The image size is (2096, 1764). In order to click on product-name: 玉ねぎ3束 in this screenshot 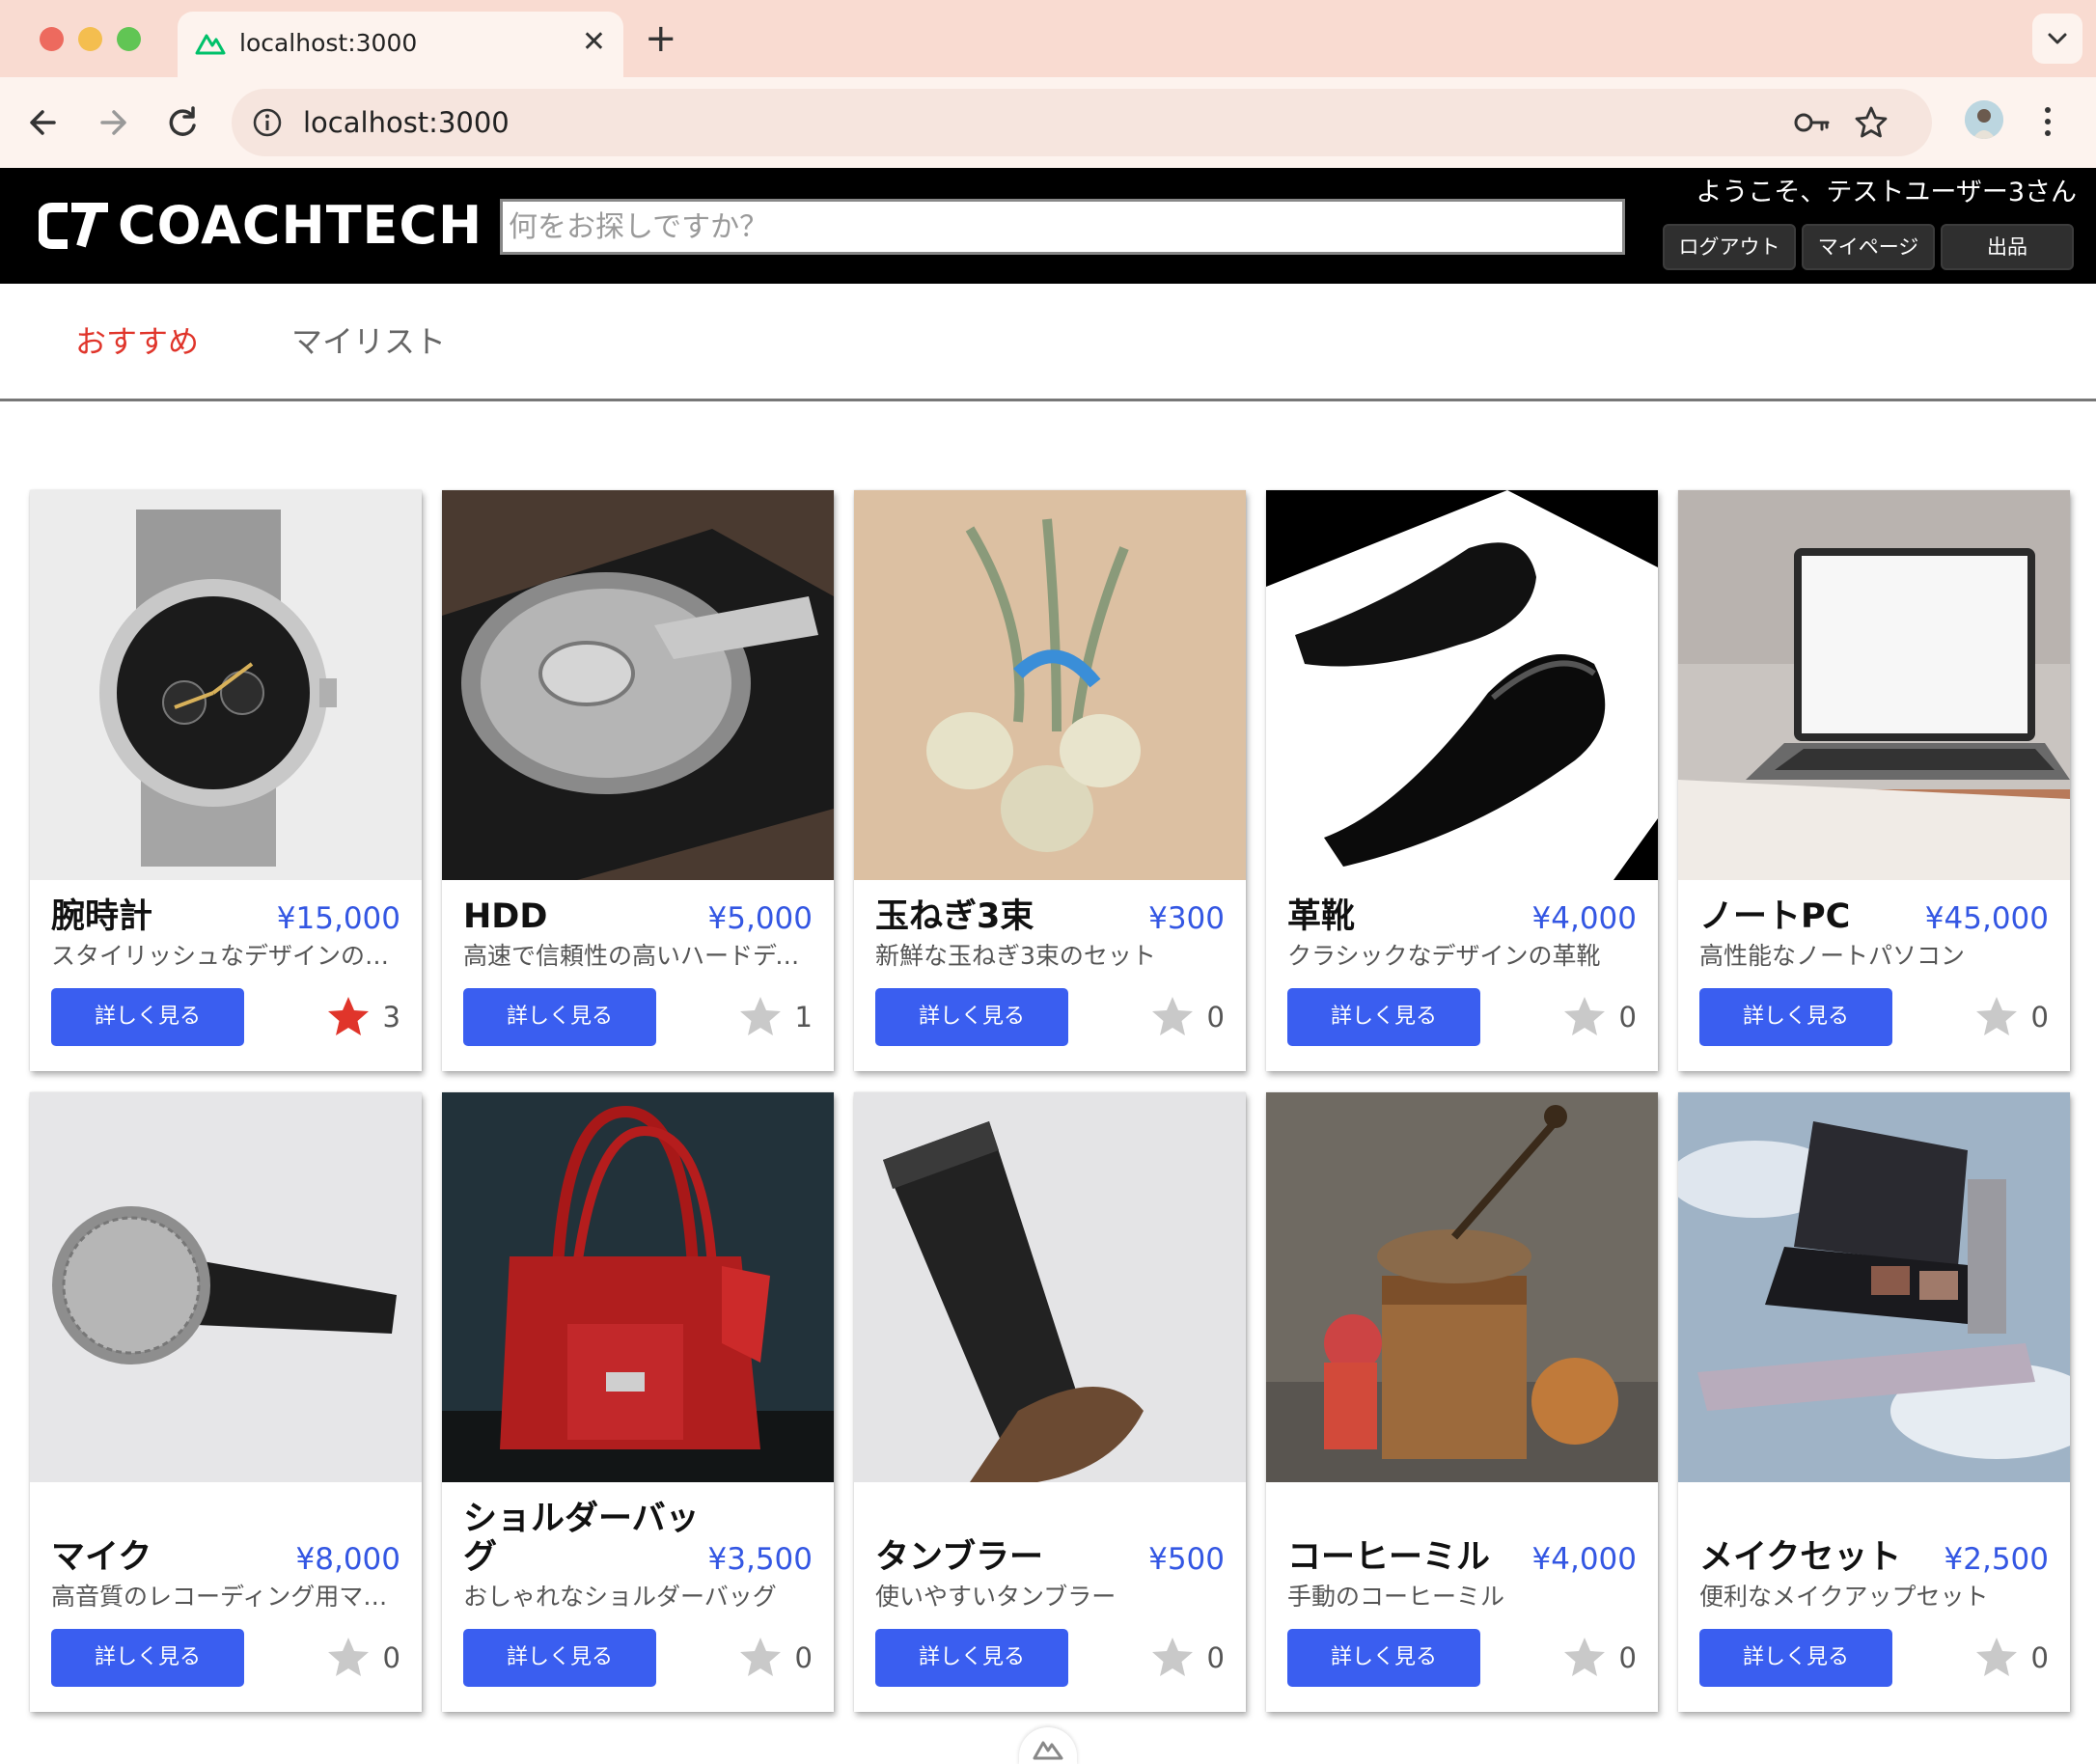, I will do `click(954, 916)`.